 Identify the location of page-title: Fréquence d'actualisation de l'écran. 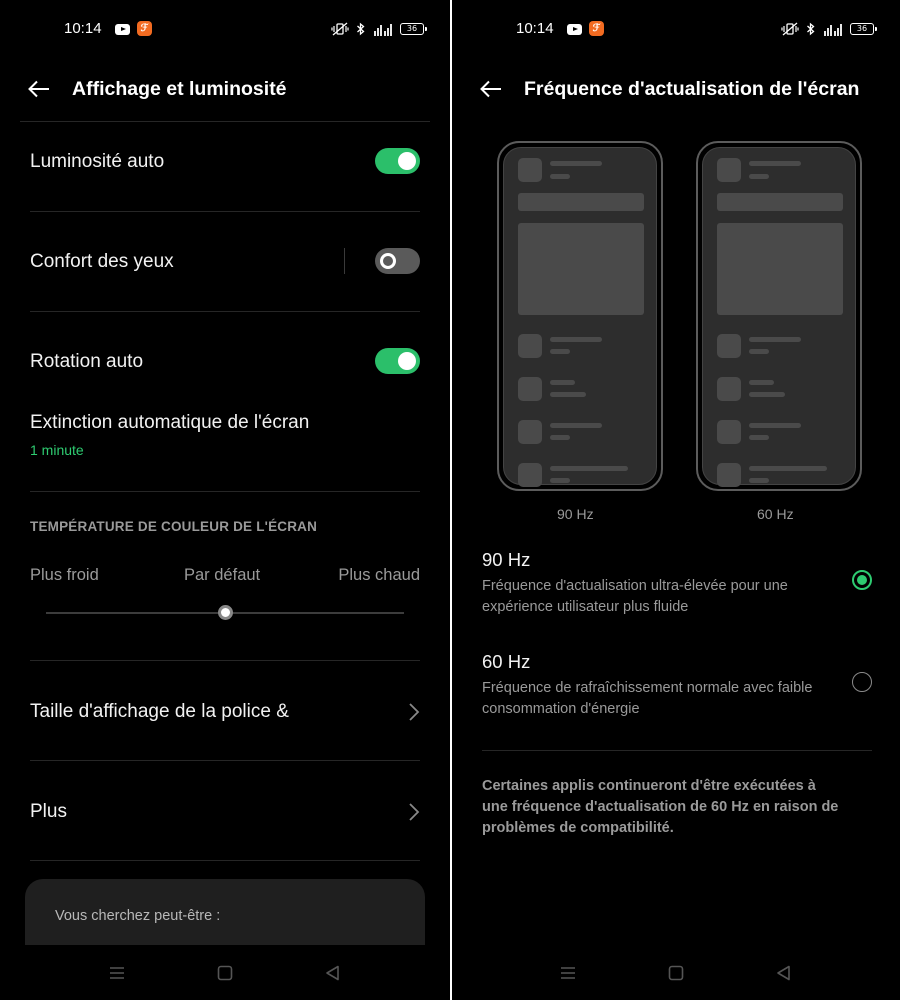
(692, 89).